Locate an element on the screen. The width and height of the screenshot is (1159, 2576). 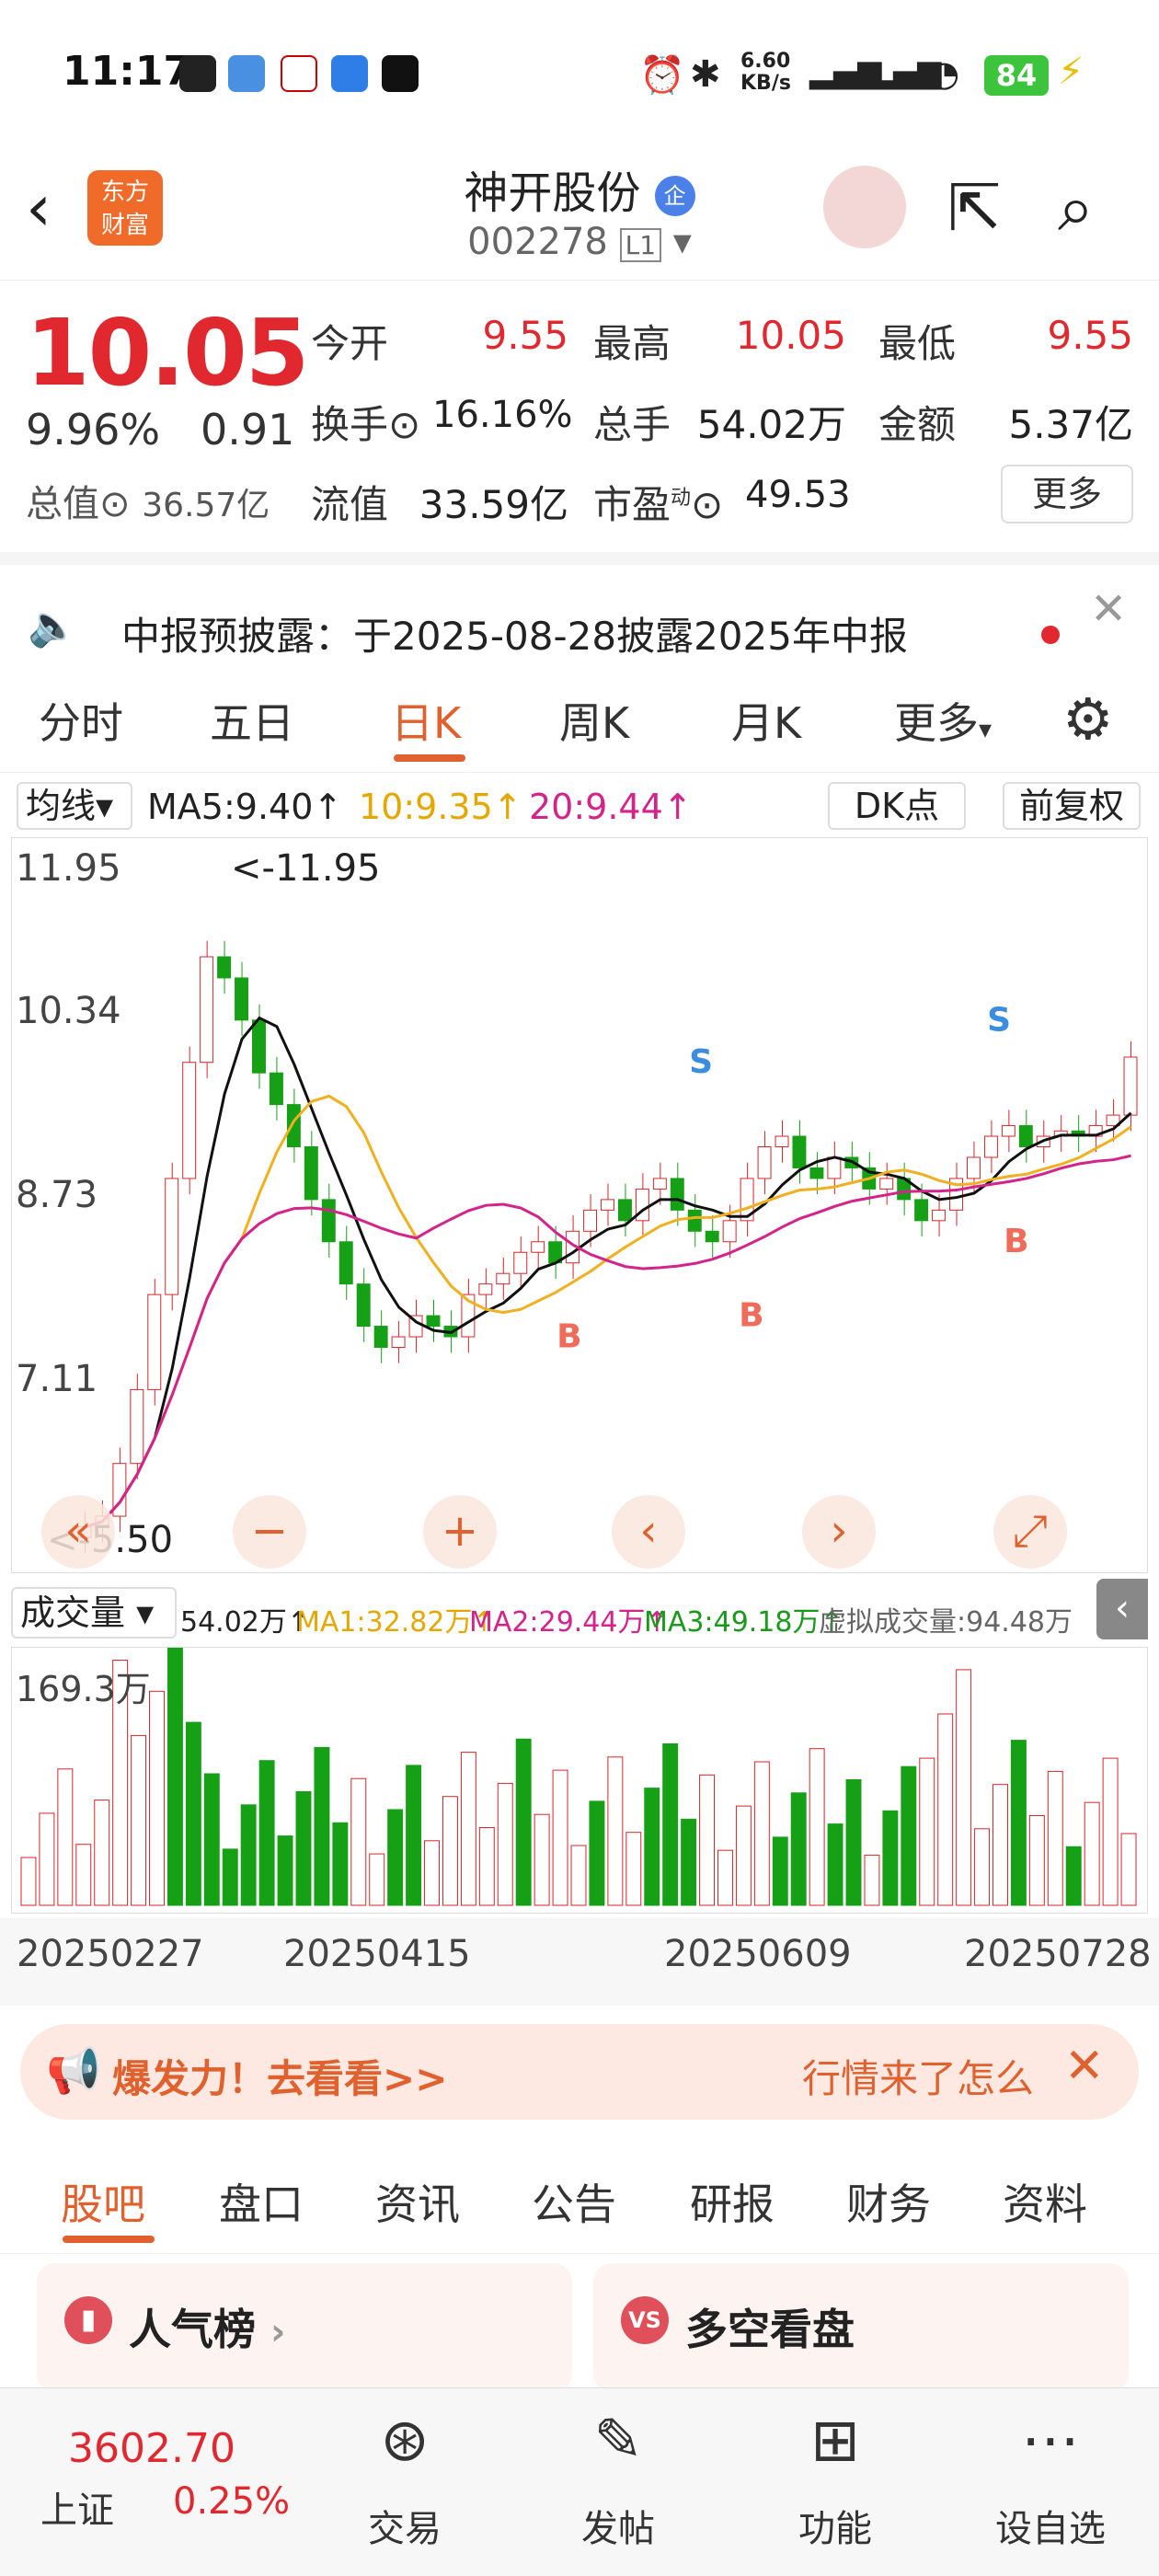
change-pct: 9.96% is located at coordinates (93, 429).